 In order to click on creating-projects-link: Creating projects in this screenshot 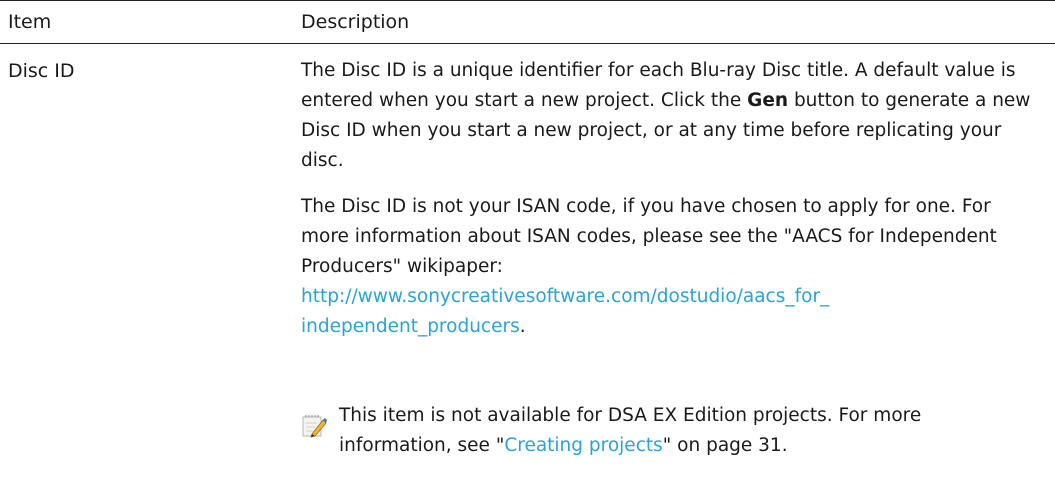, I will do `click(583, 445)`.